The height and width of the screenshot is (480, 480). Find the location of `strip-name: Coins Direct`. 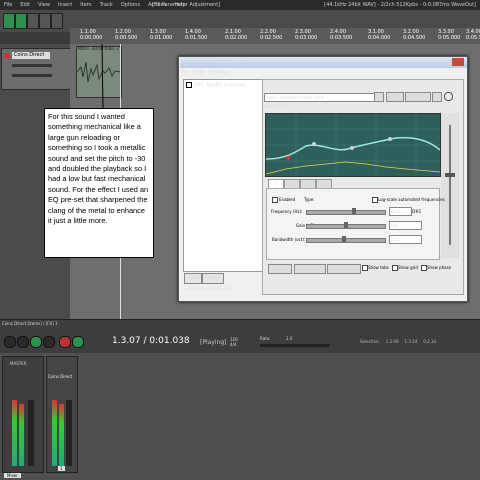

strip-name: Coins Direct is located at coordinates (60, 376).